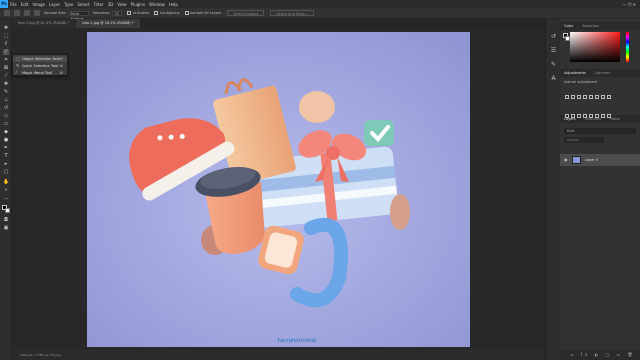 The image size is (640, 360). Describe the element at coordinates (576, 160) in the screenshot. I see `layer-thumbnail` at that location.